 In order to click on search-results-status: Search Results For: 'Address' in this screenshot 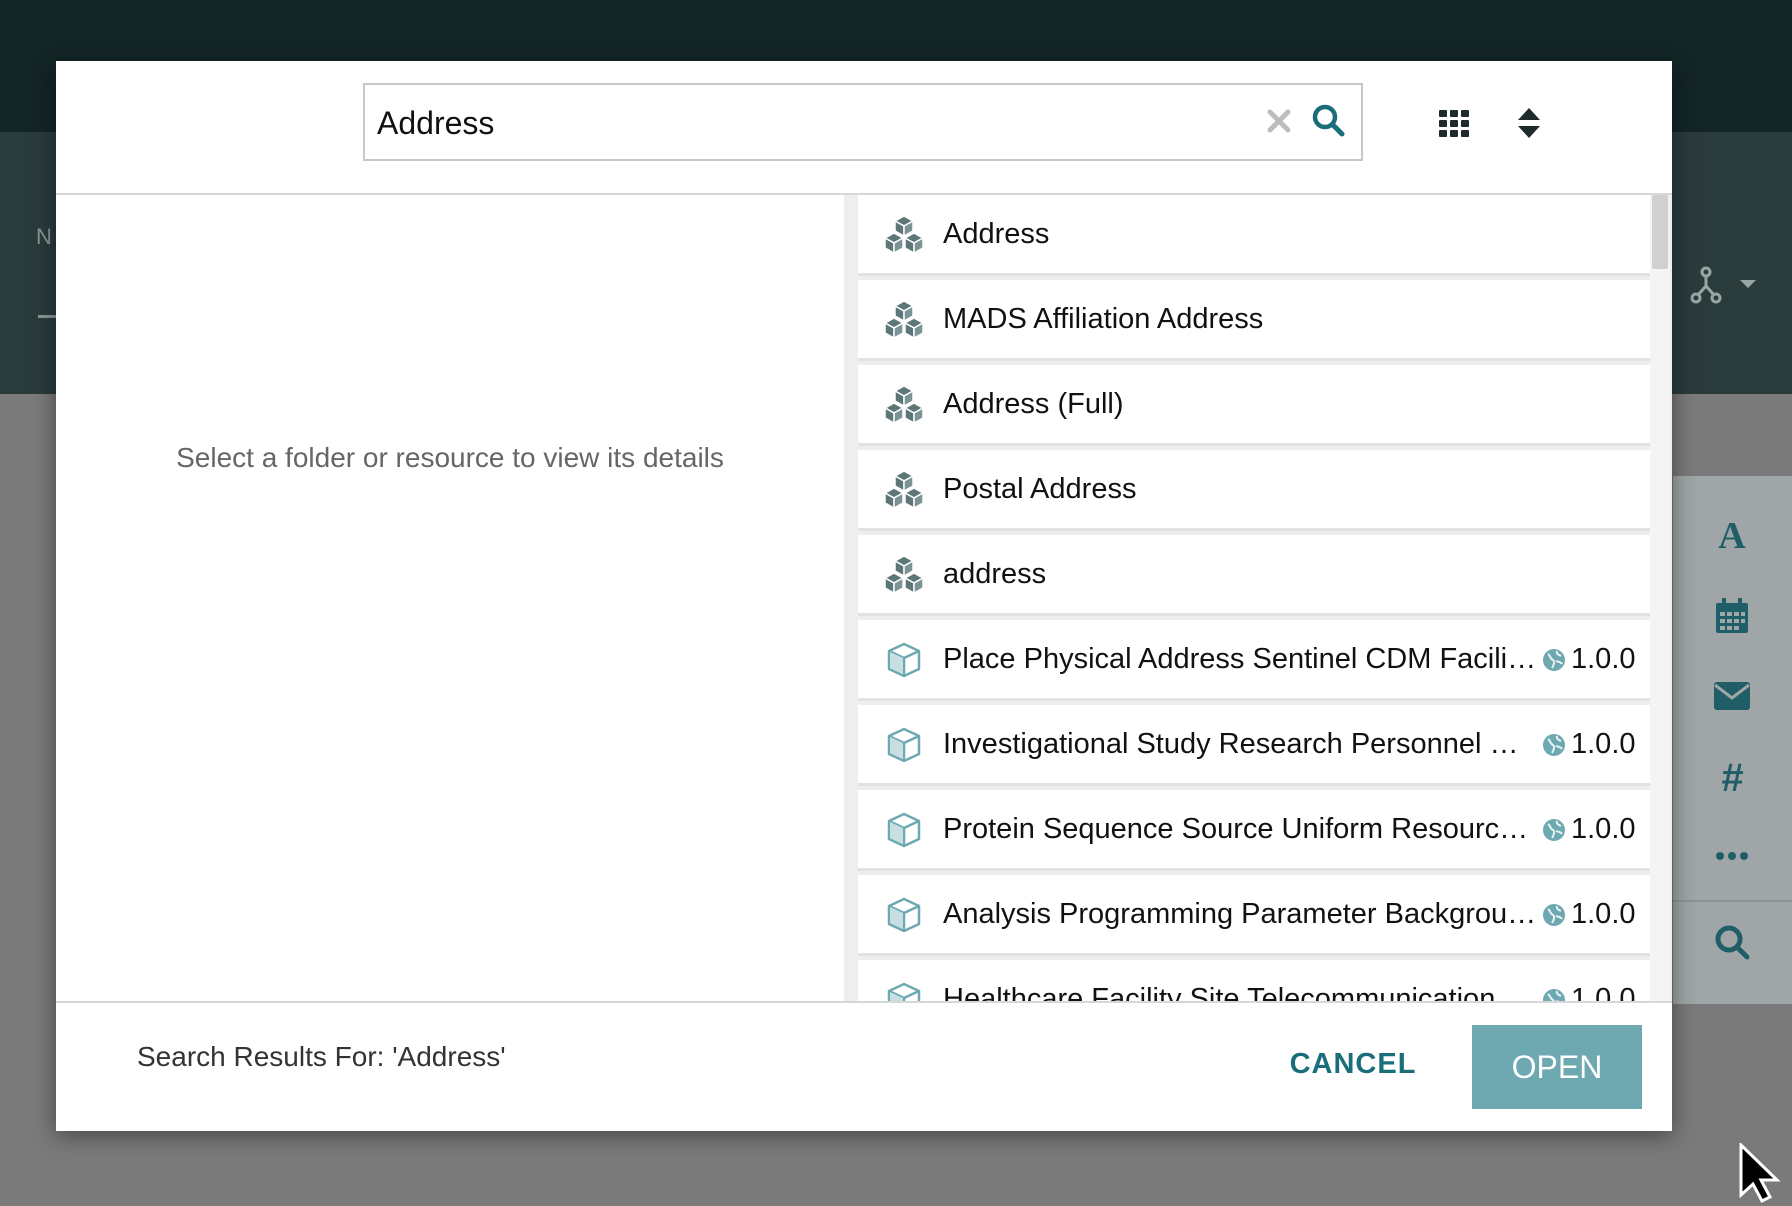, I will do `click(321, 1056)`.